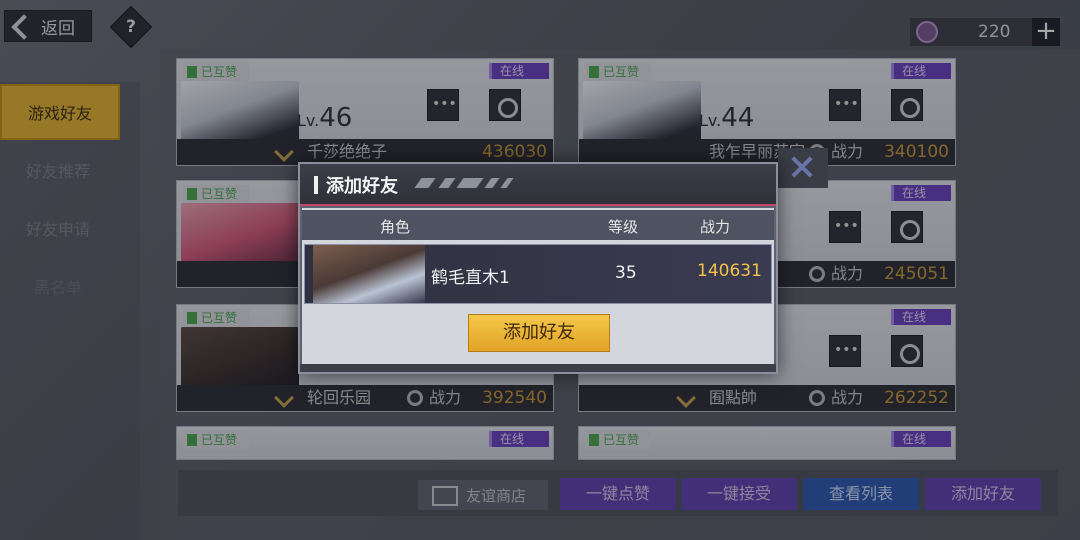  What do you see at coordinates (538, 225) in the screenshot?
I see `table-header: 角色 等级 战力` at bounding box center [538, 225].